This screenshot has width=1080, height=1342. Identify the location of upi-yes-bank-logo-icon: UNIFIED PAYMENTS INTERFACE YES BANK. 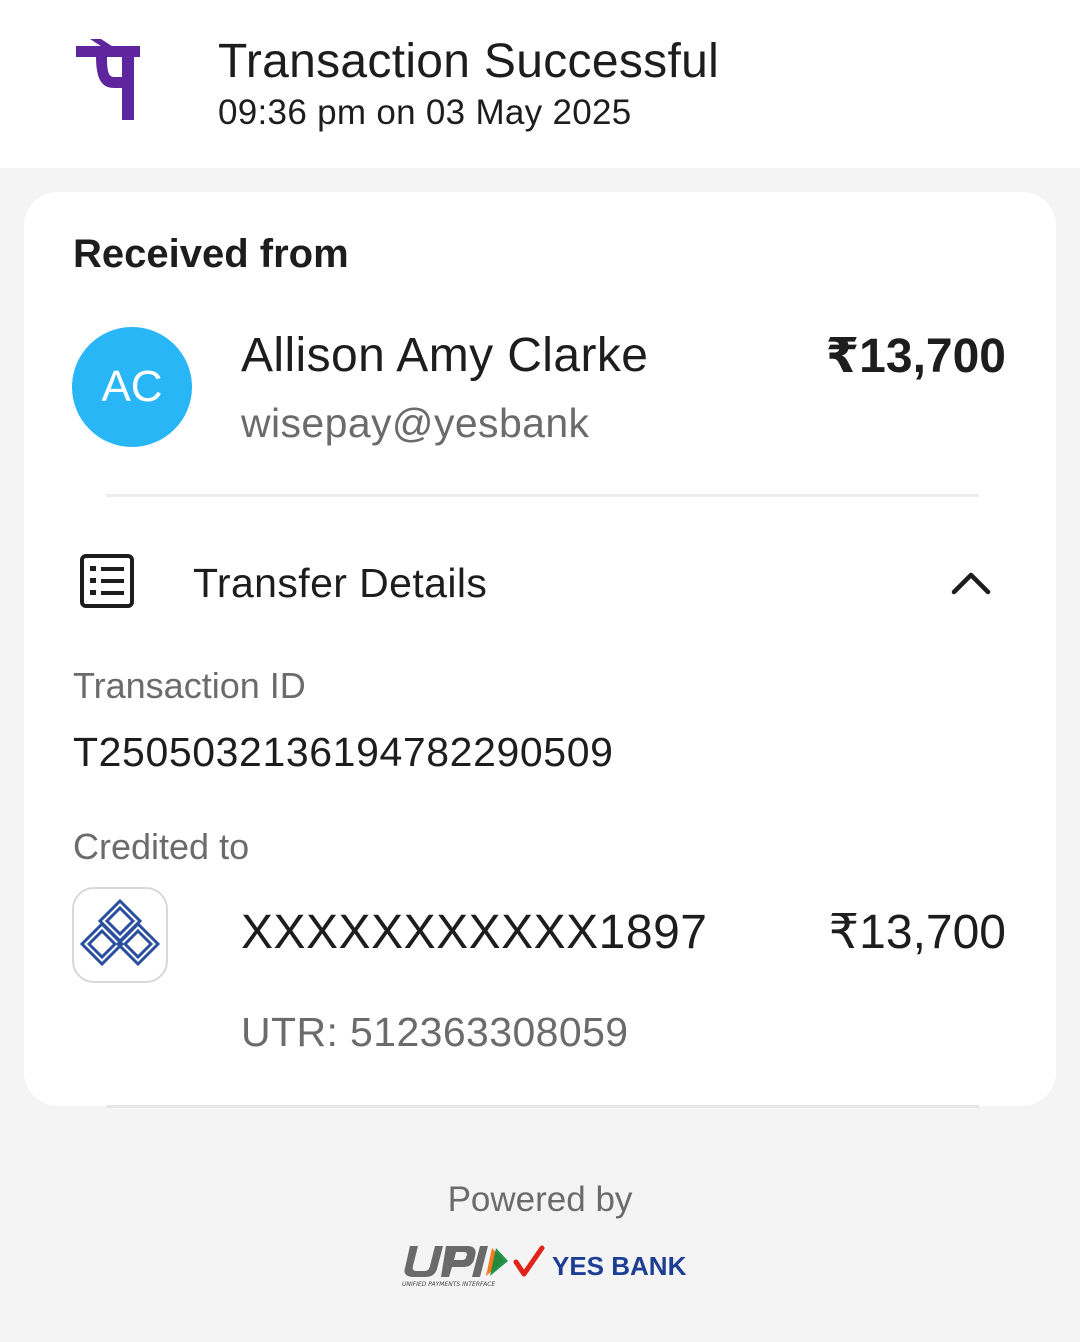
(544, 1266).